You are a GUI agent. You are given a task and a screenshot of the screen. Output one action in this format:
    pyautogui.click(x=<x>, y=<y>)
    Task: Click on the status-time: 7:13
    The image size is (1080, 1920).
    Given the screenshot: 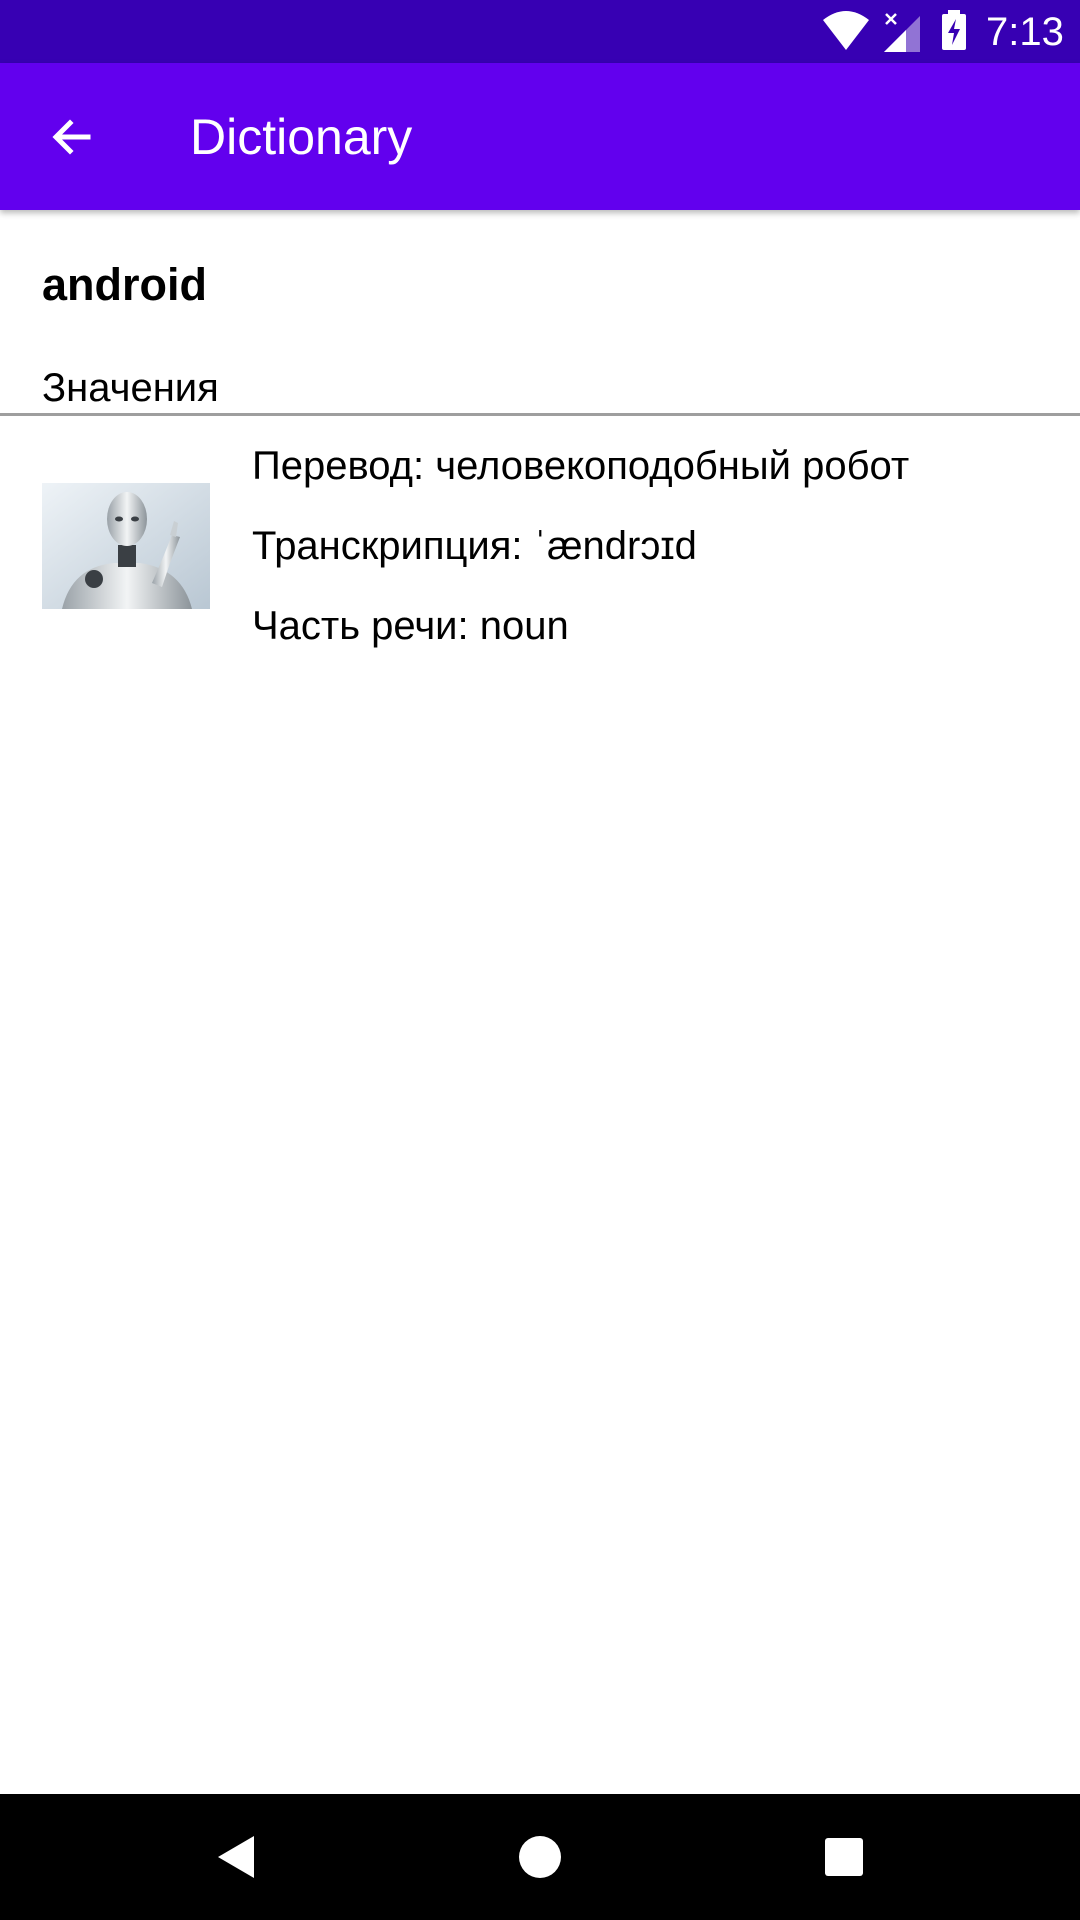 What is the action you would take?
    pyautogui.click(x=1025, y=32)
    